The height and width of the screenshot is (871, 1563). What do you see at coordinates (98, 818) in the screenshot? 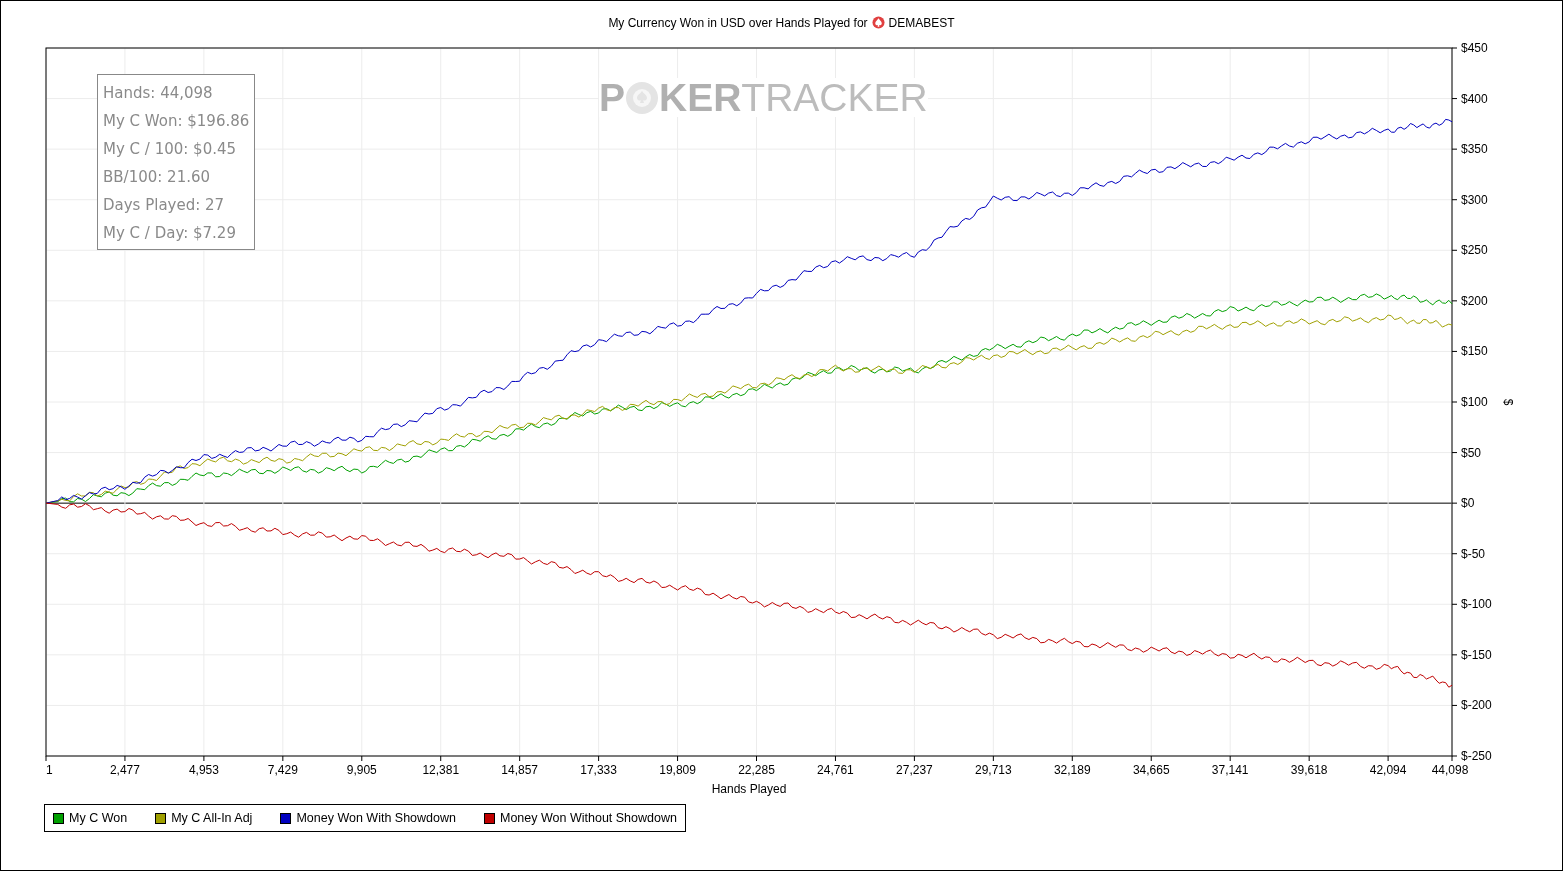
I see `legend-label: My C Won` at bounding box center [98, 818].